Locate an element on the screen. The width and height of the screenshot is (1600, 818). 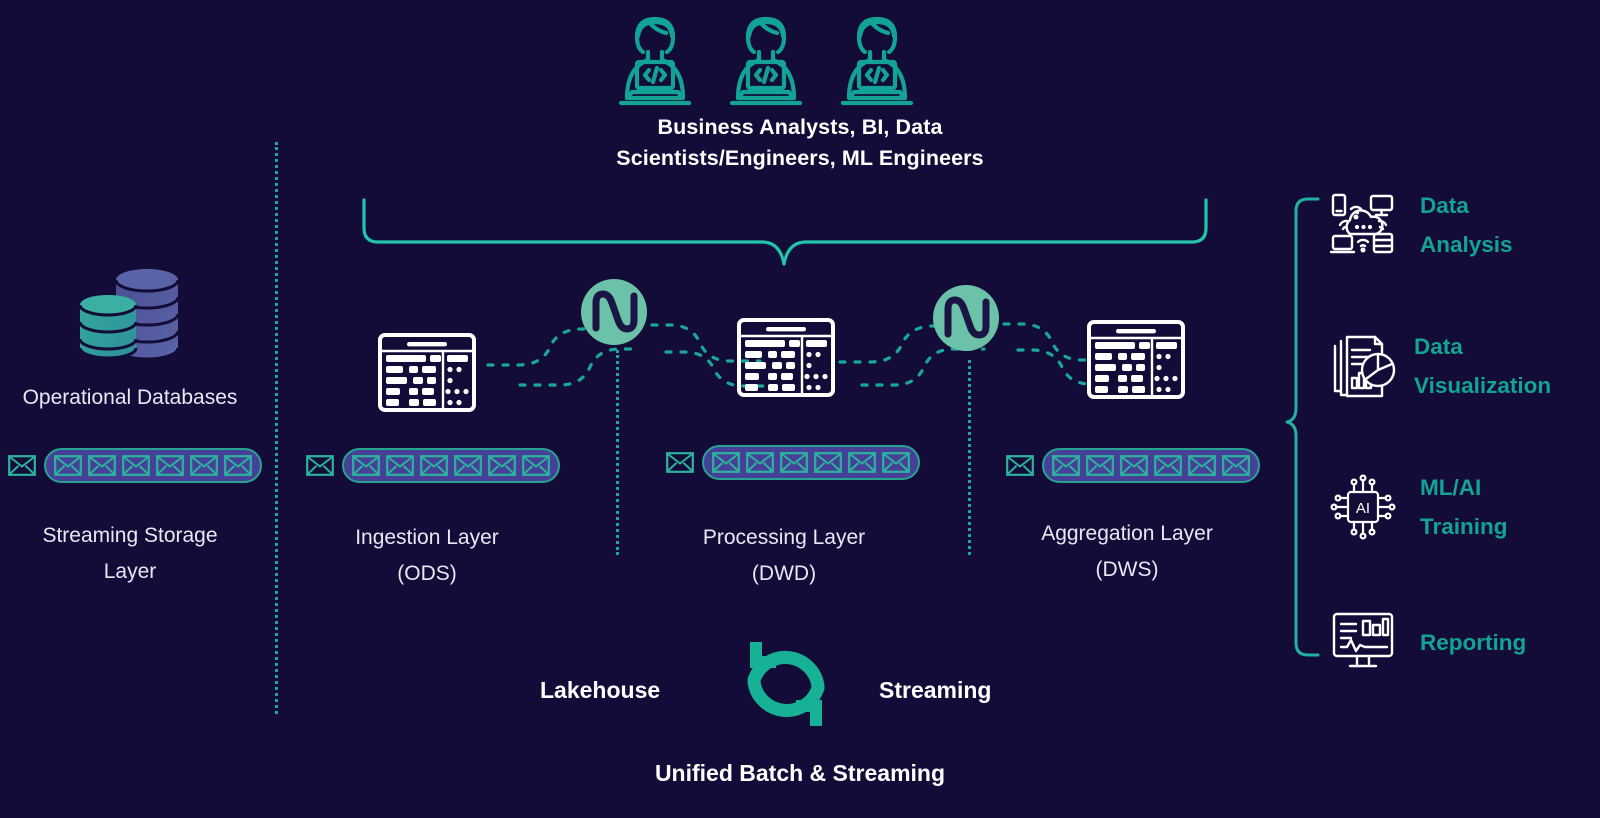
operational-databases-label: Operational Databases is located at coordinates (130, 397).